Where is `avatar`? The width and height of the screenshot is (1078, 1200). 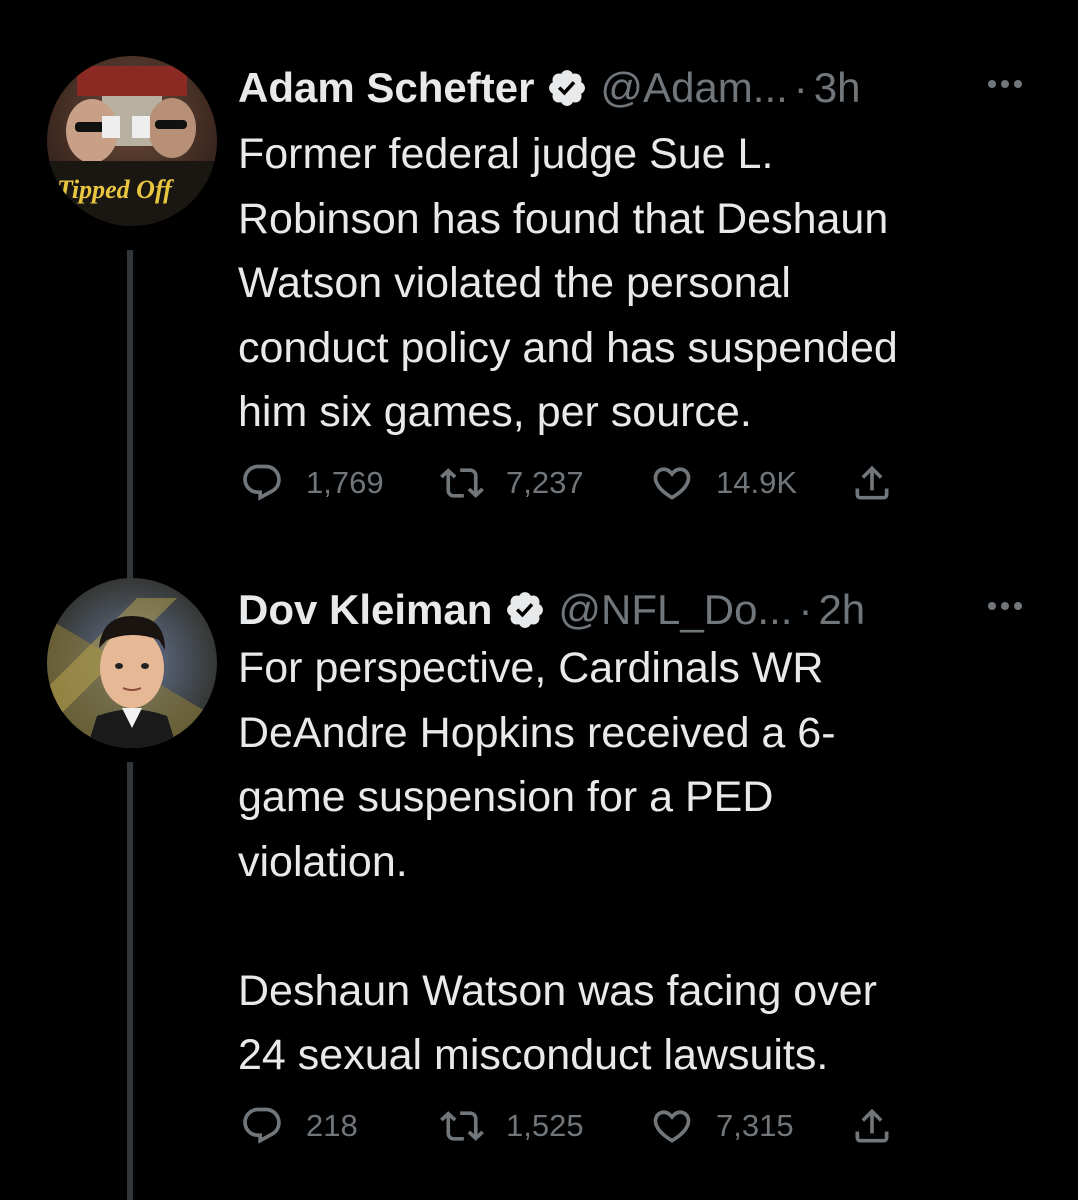 avatar is located at coordinates (132, 663).